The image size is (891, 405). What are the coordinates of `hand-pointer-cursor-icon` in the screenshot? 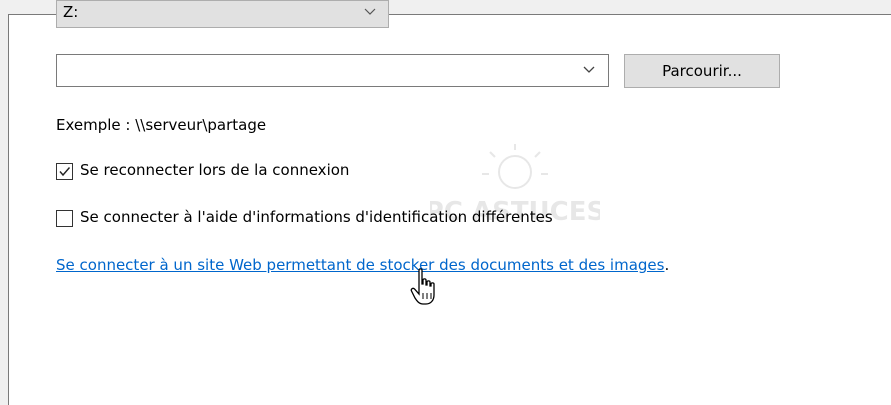 It's located at (422, 286).